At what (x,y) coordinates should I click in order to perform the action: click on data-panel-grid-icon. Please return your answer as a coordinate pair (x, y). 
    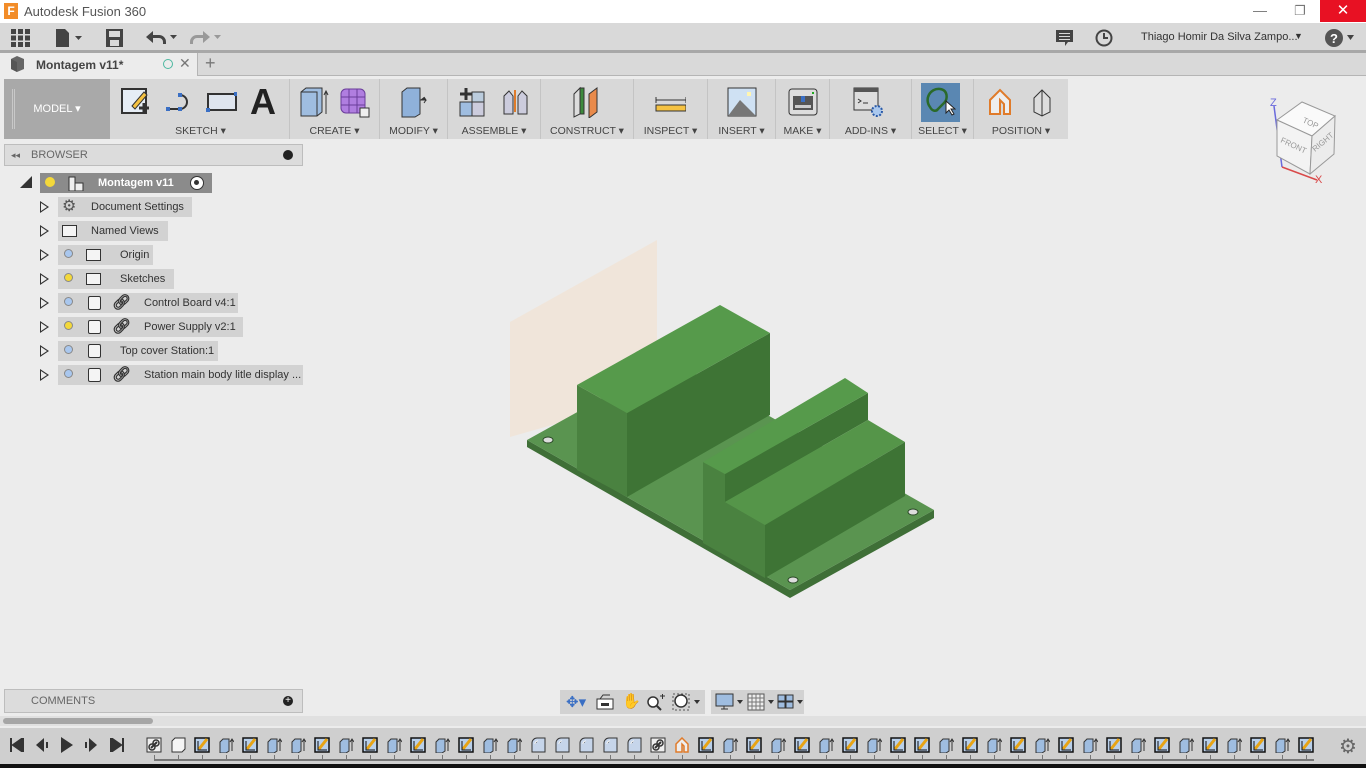
    Looking at the image, I should click on (20, 38).